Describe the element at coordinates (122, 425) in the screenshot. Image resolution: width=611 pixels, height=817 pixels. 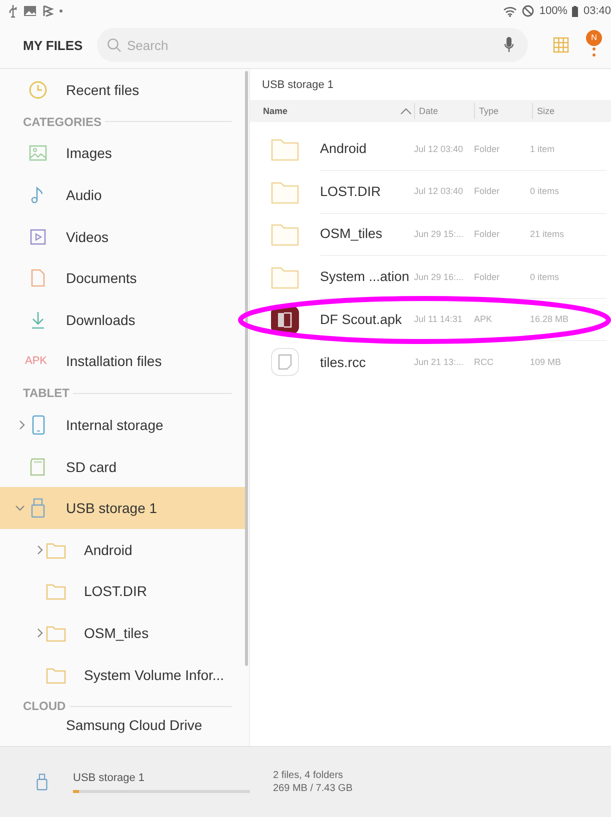
I see `sidebar-item: Internal storage` at that location.